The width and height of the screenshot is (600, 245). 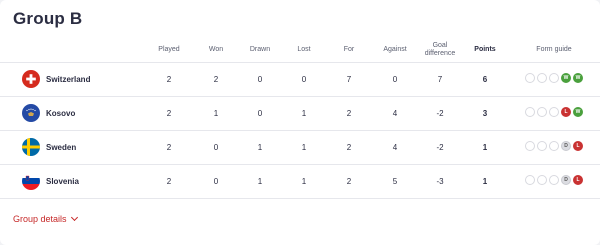 What do you see at coordinates (95, 112) in the screenshot?
I see `team-name: Kosovo` at bounding box center [95, 112].